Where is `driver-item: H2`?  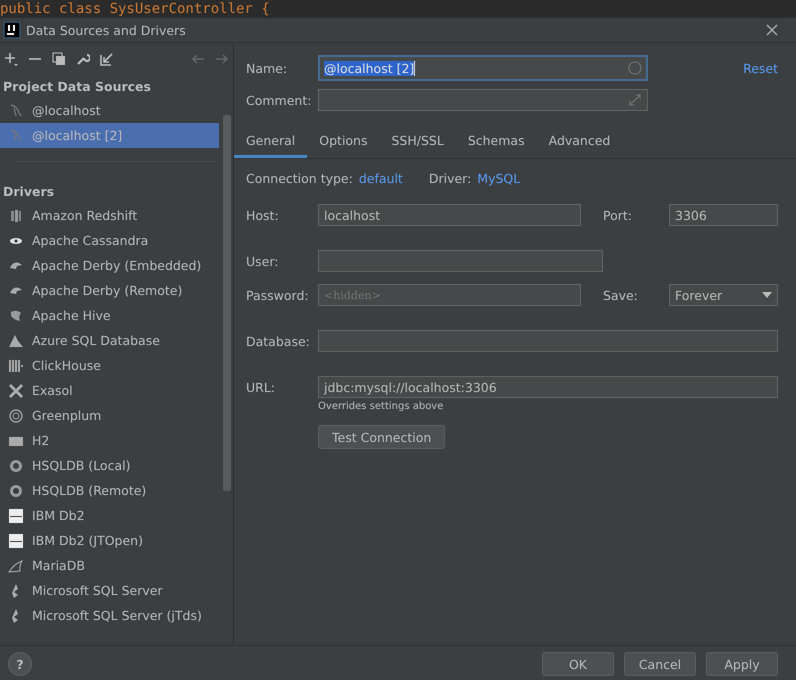
driver-item: H2 is located at coordinates (109, 440).